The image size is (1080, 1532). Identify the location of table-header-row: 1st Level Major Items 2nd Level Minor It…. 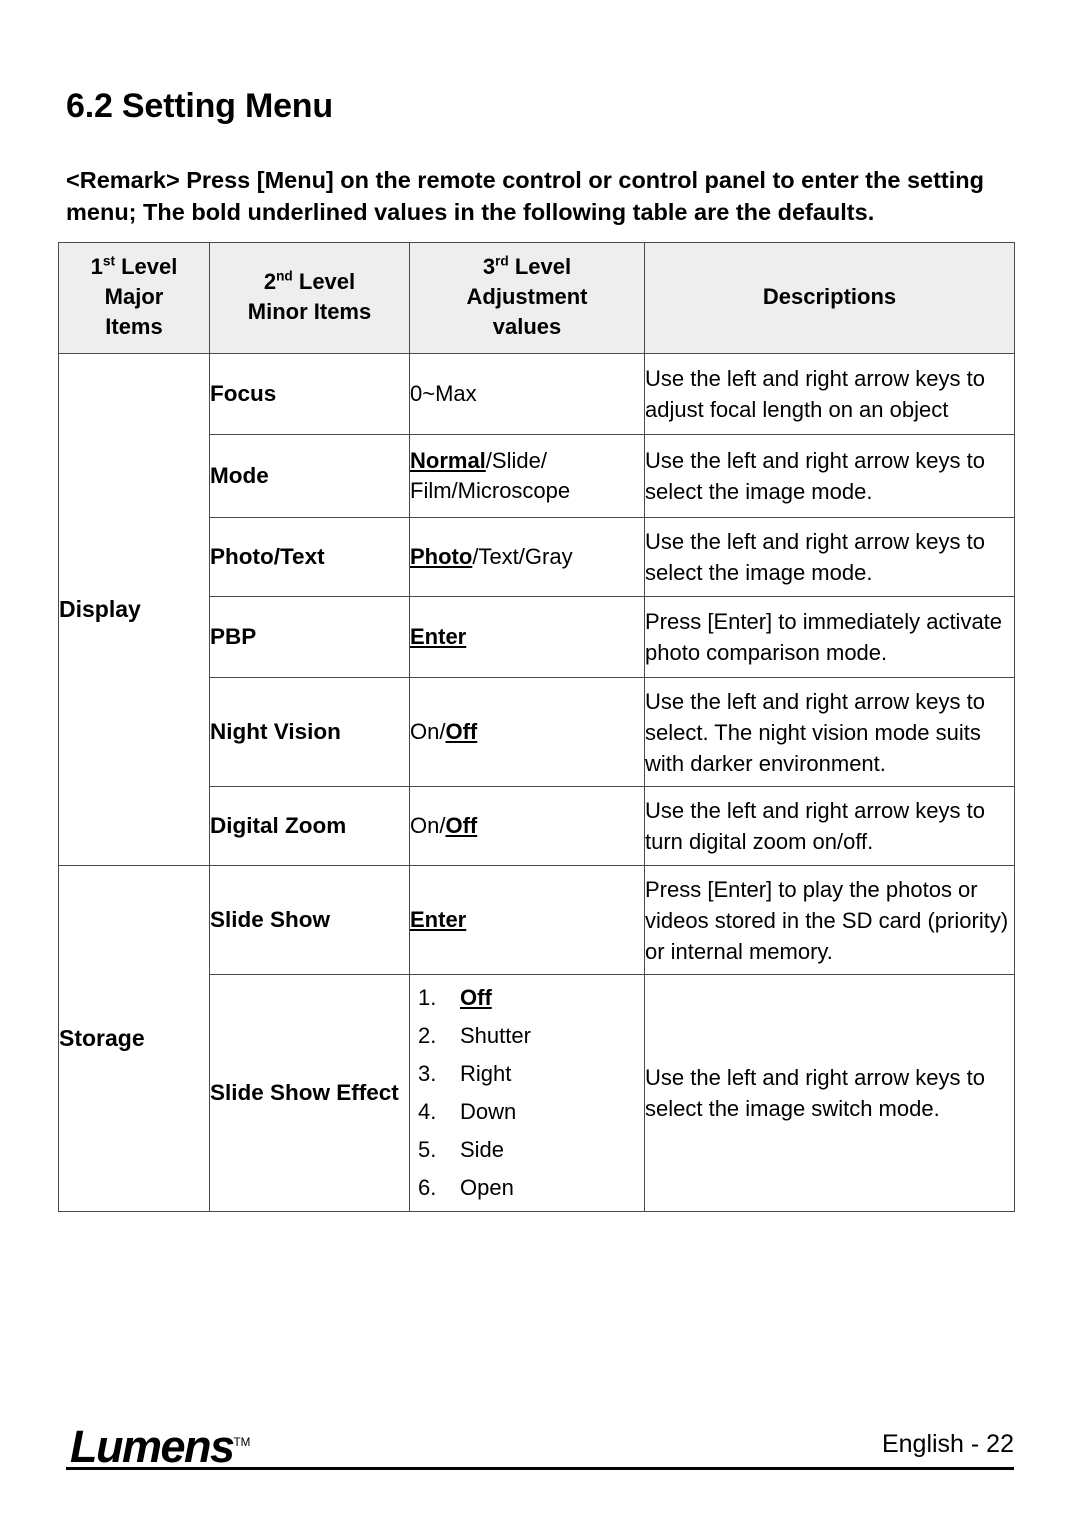
(536, 298).